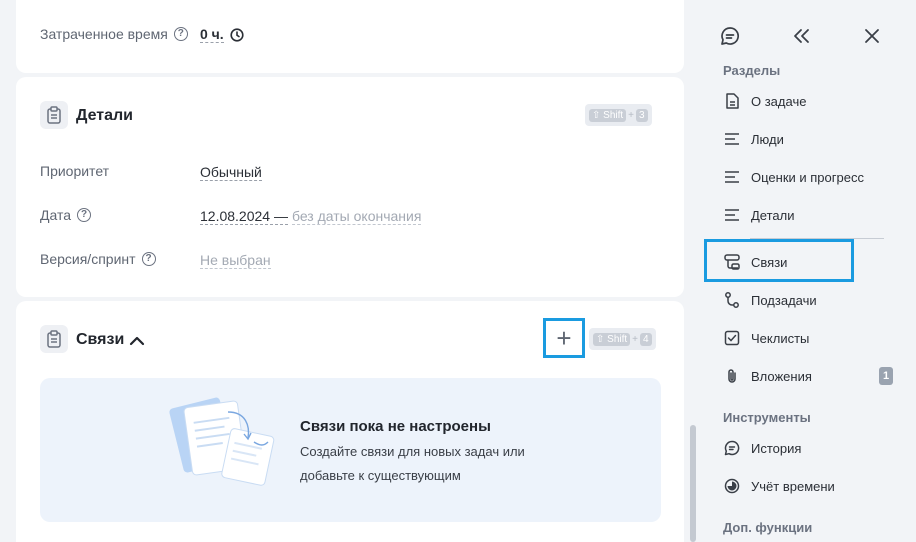 This screenshot has width=916, height=542. Describe the element at coordinates (693, 483) in the screenshot. I see `scrollbar-thumb` at that location.